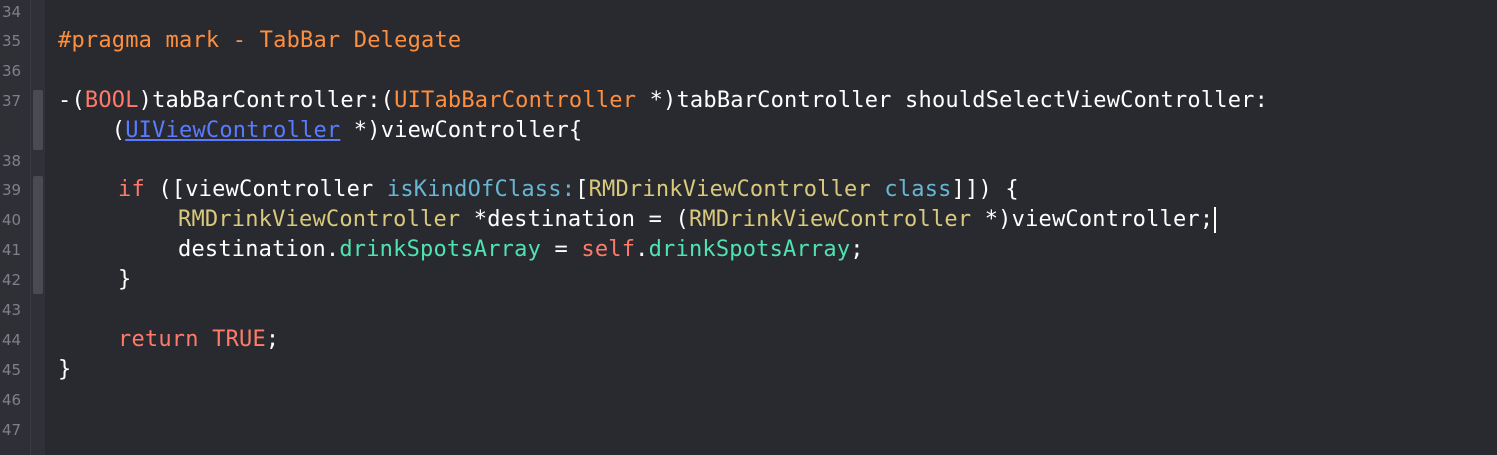 Image resolution: width=1497 pixels, height=455 pixels. I want to click on code-line: 43, so click(748, 310).